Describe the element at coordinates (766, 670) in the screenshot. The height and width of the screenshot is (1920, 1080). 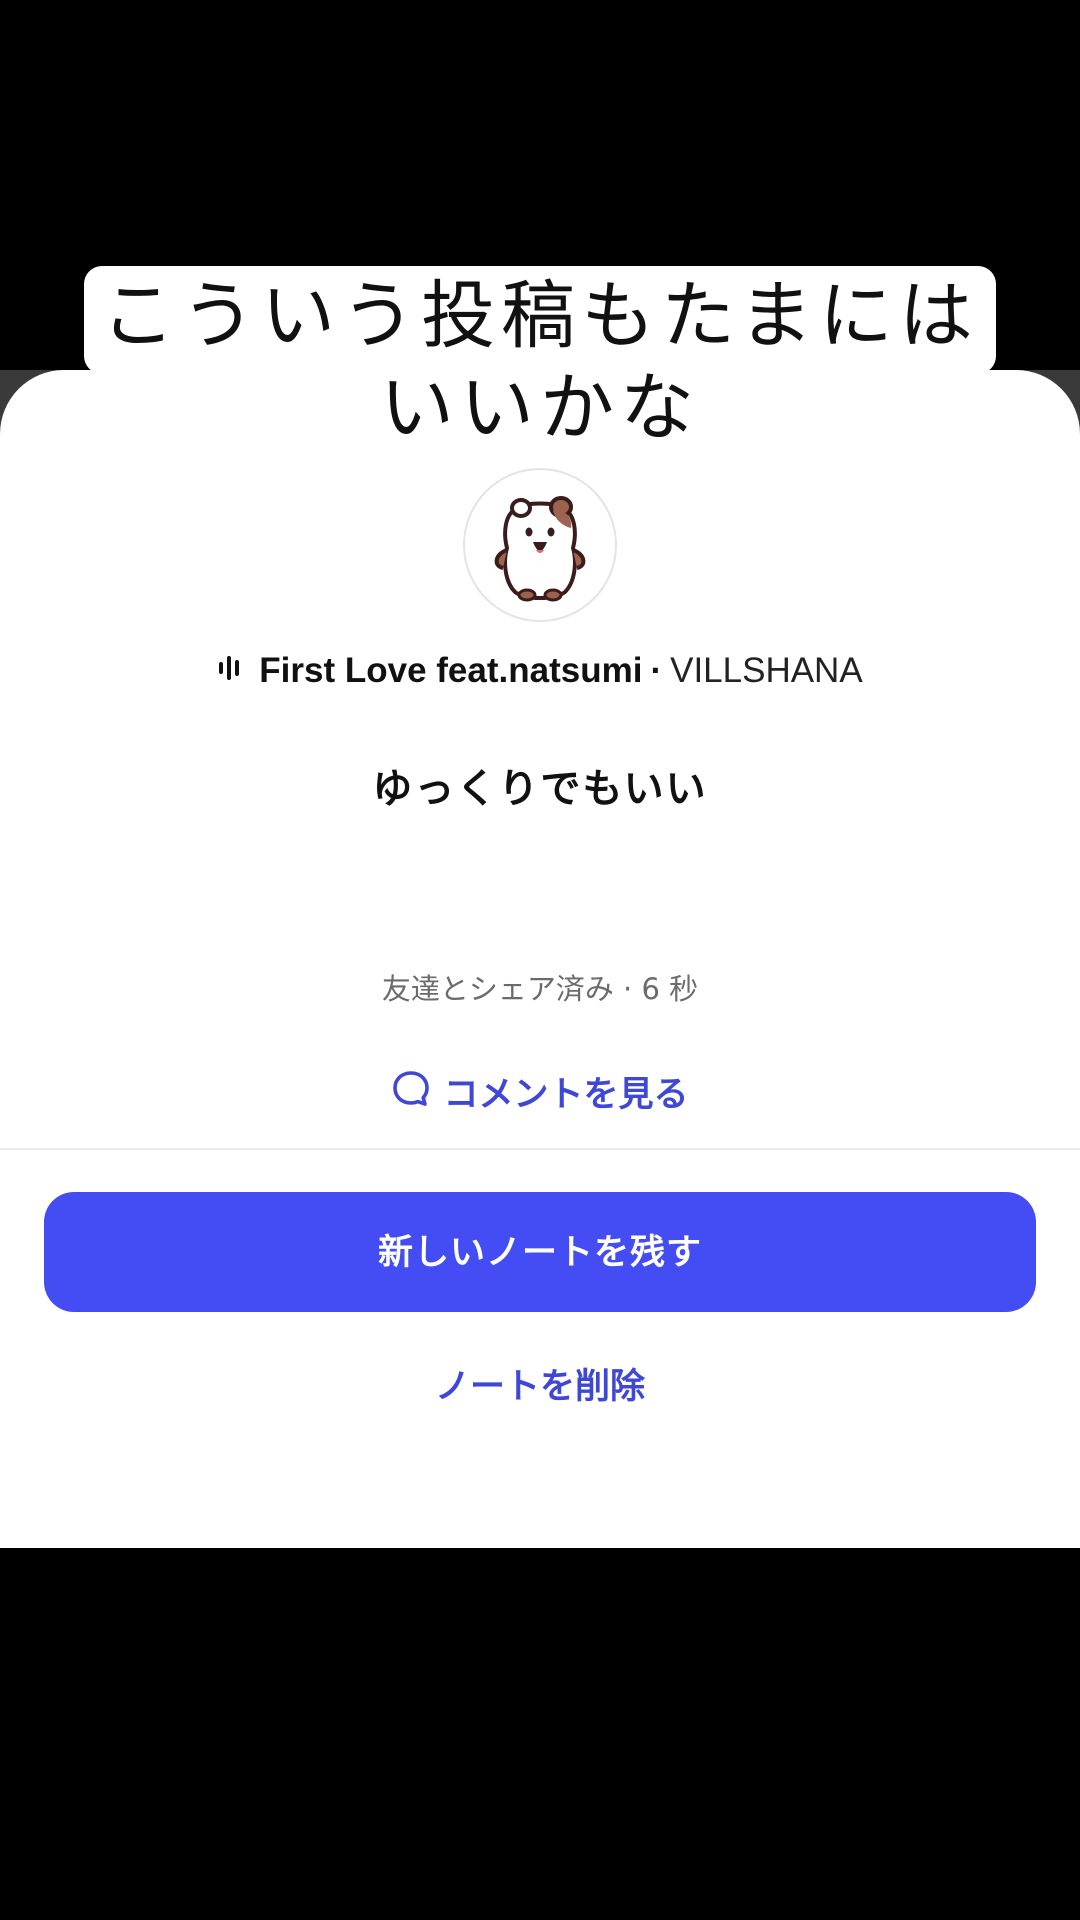
I see `artist-name: VILLSHANA` at that location.